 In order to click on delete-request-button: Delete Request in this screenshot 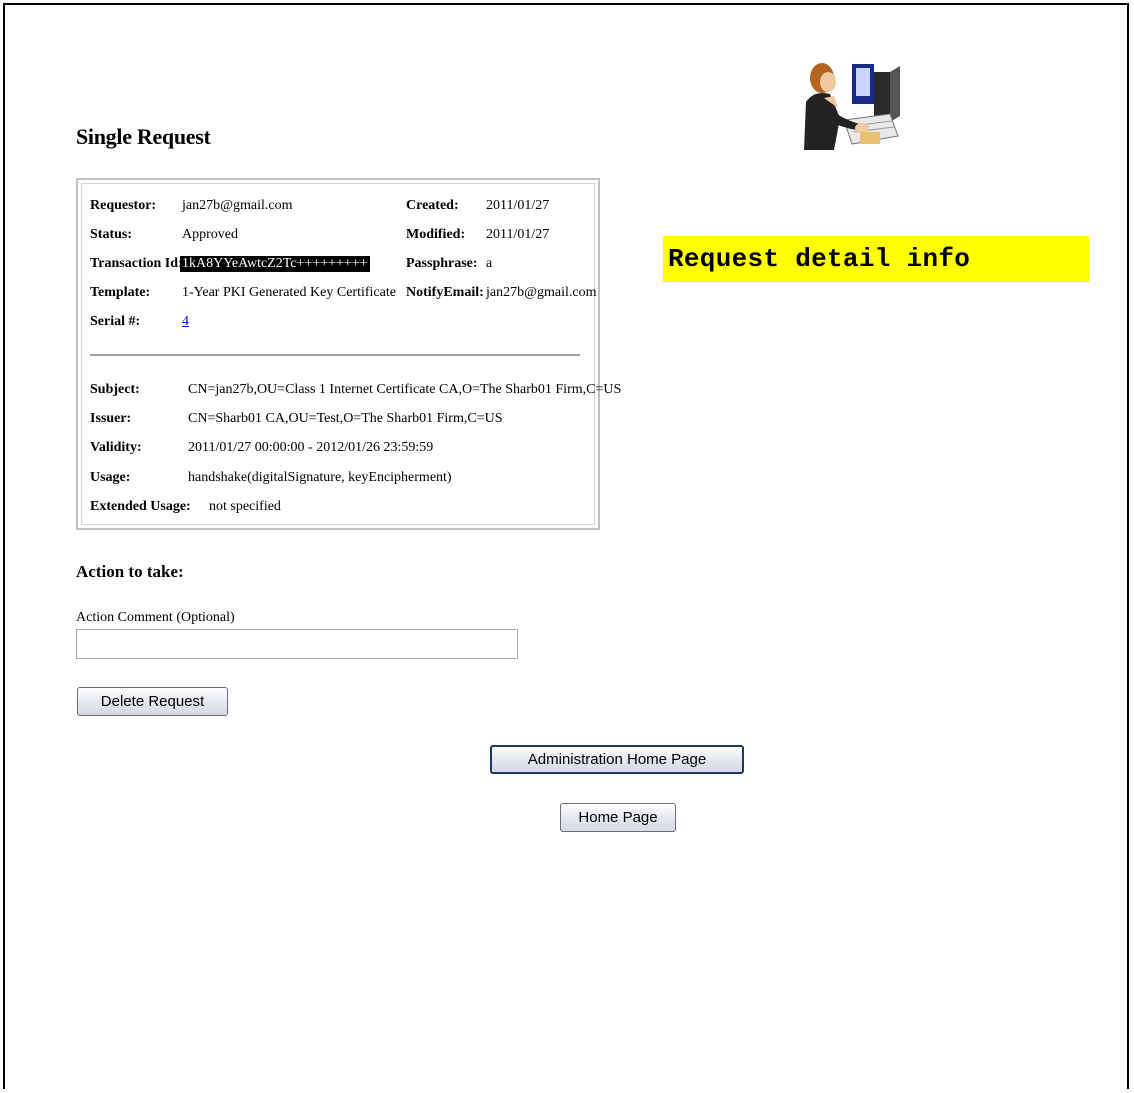, I will do `click(152, 701)`.